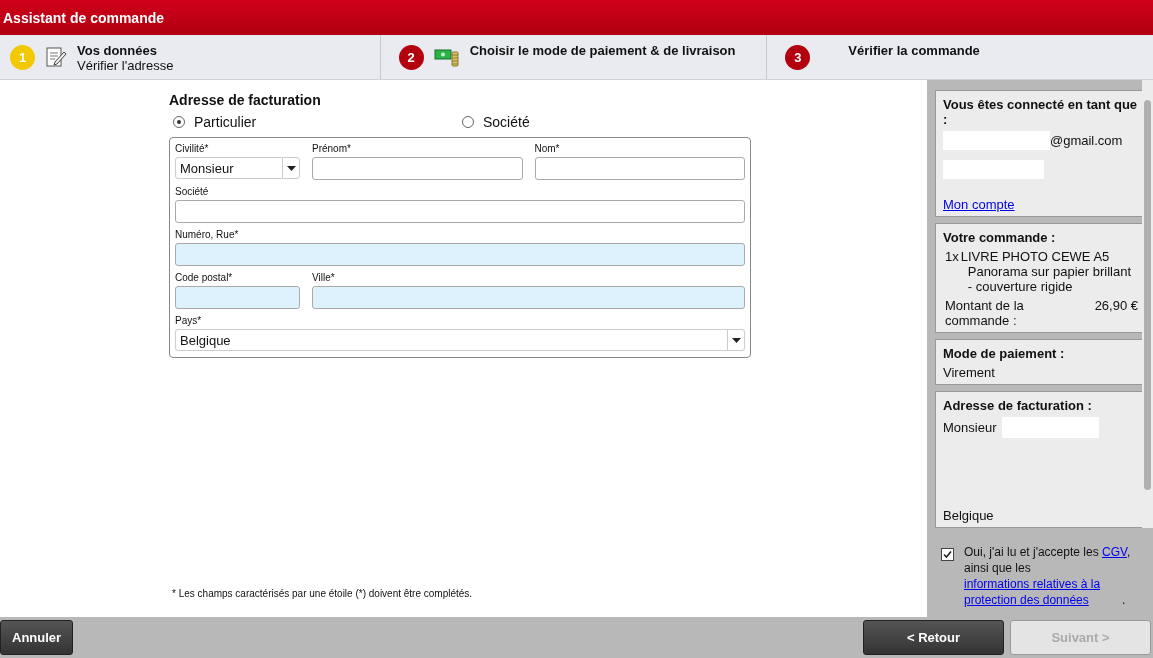  What do you see at coordinates (245, 100) in the screenshot?
I see `section-heading: Adresse de facturation` at bounding box center [245, 100].